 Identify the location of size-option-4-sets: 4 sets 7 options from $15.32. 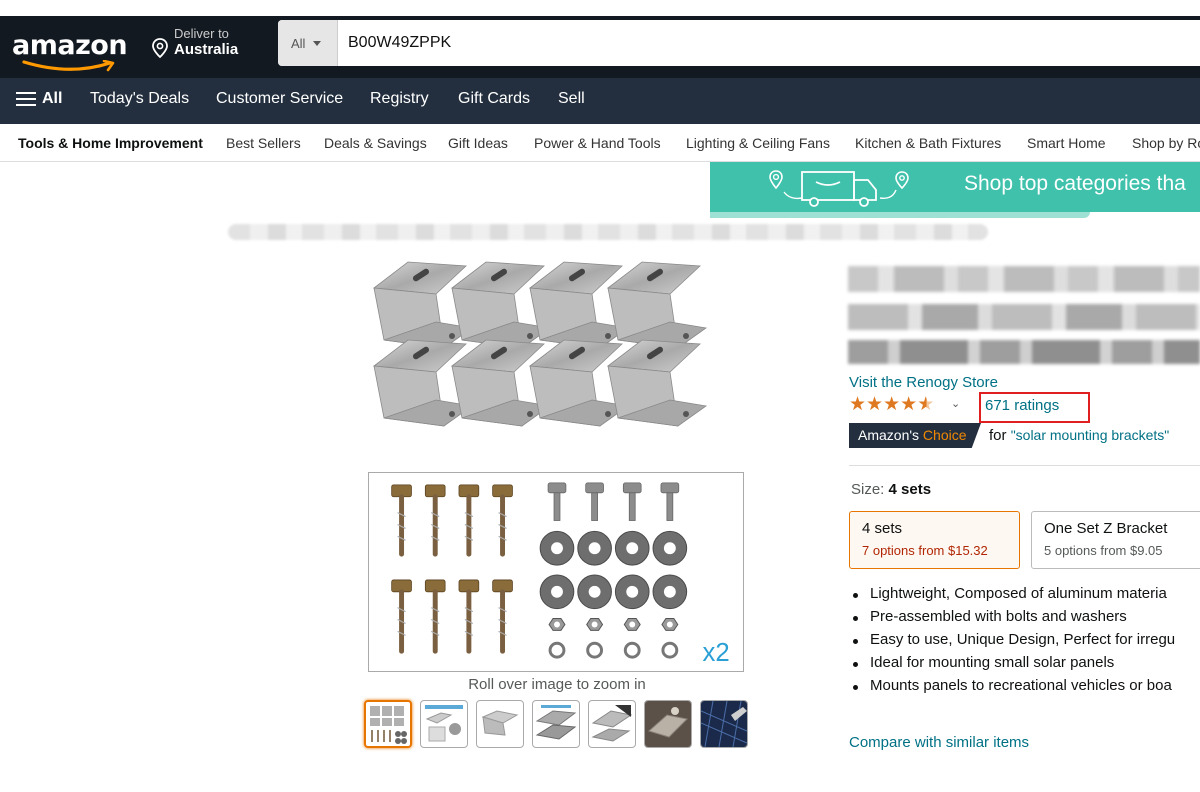
(934, 540).